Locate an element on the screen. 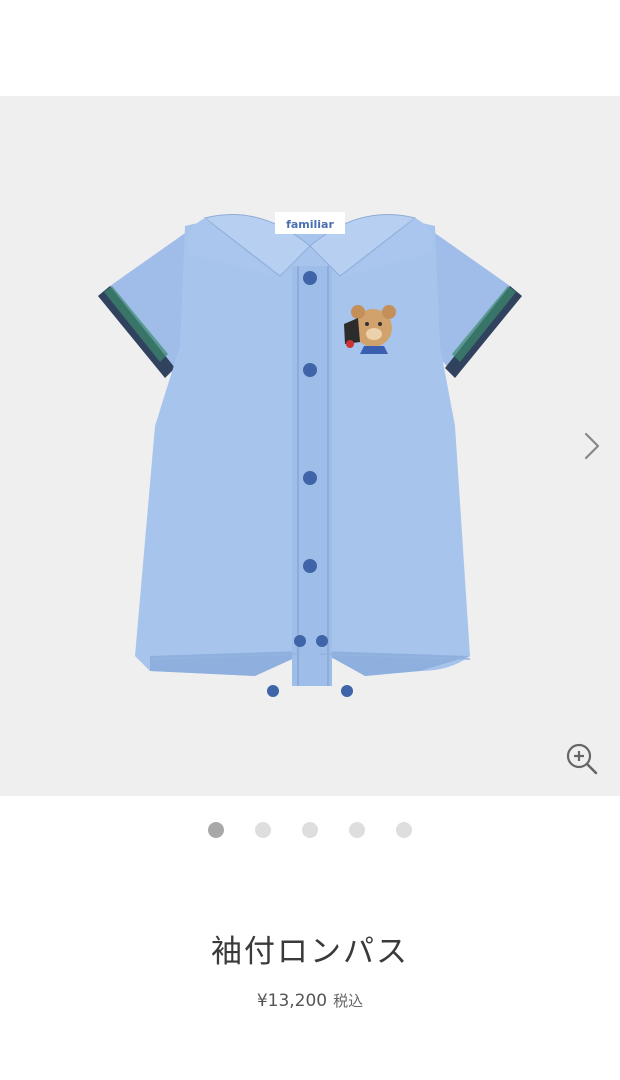  svg-text: familiar is located at coordinates (310, 224).